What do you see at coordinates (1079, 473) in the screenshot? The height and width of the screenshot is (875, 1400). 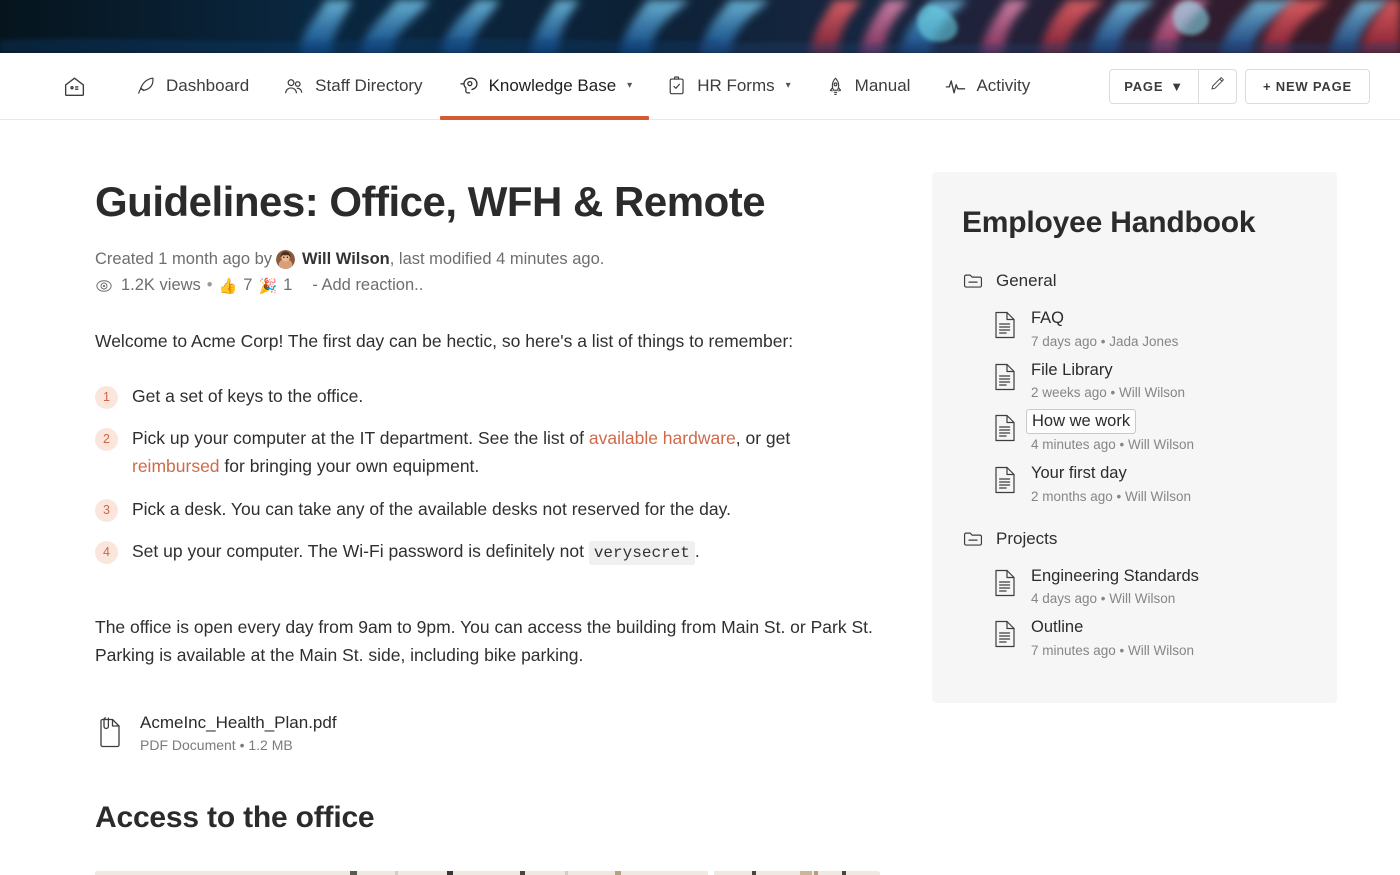 I see `document-name: Your first day` at bounding box center [1079, 473].